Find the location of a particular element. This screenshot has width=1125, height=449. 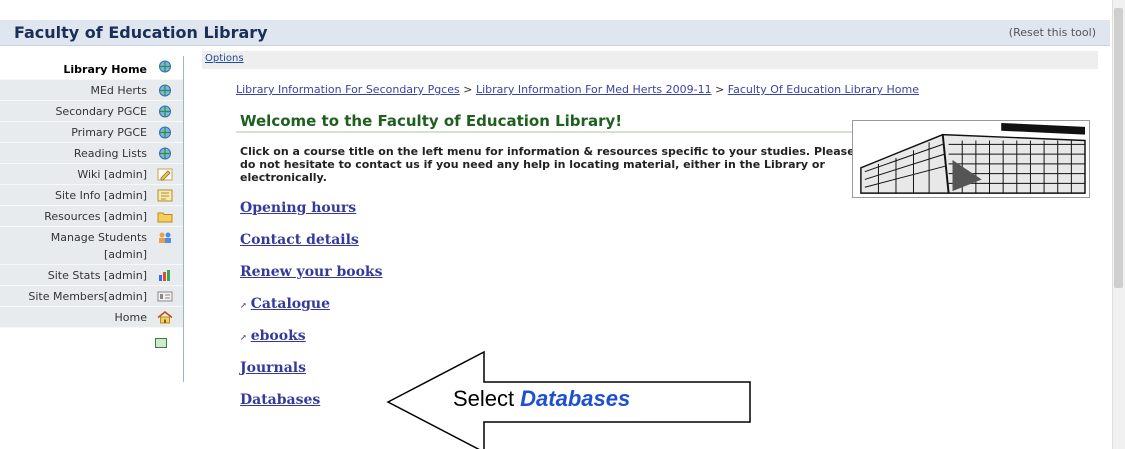

sidebar-item-med-herts: MEd Herts is located at coordinates (91, 90).